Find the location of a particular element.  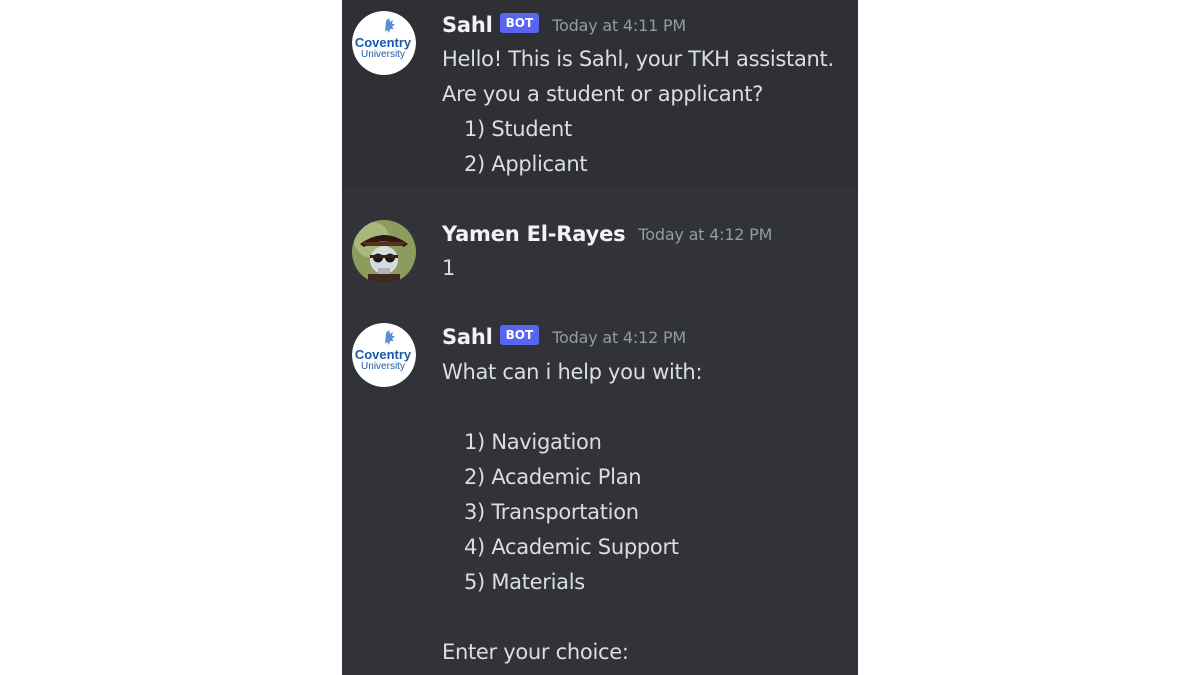

message-line: 5) Materials is located at coordinates (524, 582).